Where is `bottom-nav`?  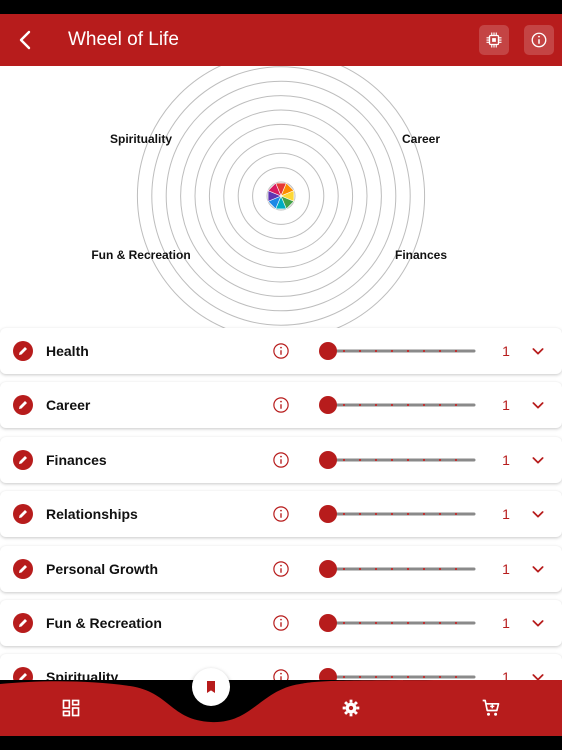 bottom-nav is located at coordinates (281, 702).